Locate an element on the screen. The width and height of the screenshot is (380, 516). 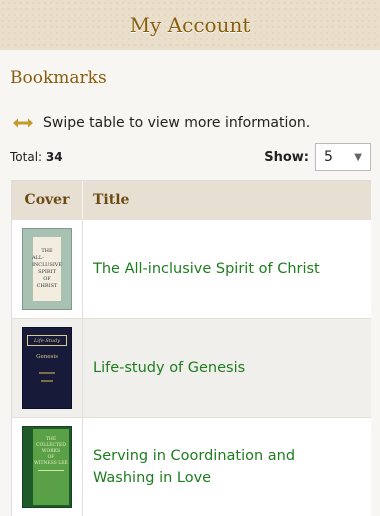
book-cover-face: THE ALL-INCLUSIVE SPIRIT OF CHRIST is located at coordinates (47, 269).